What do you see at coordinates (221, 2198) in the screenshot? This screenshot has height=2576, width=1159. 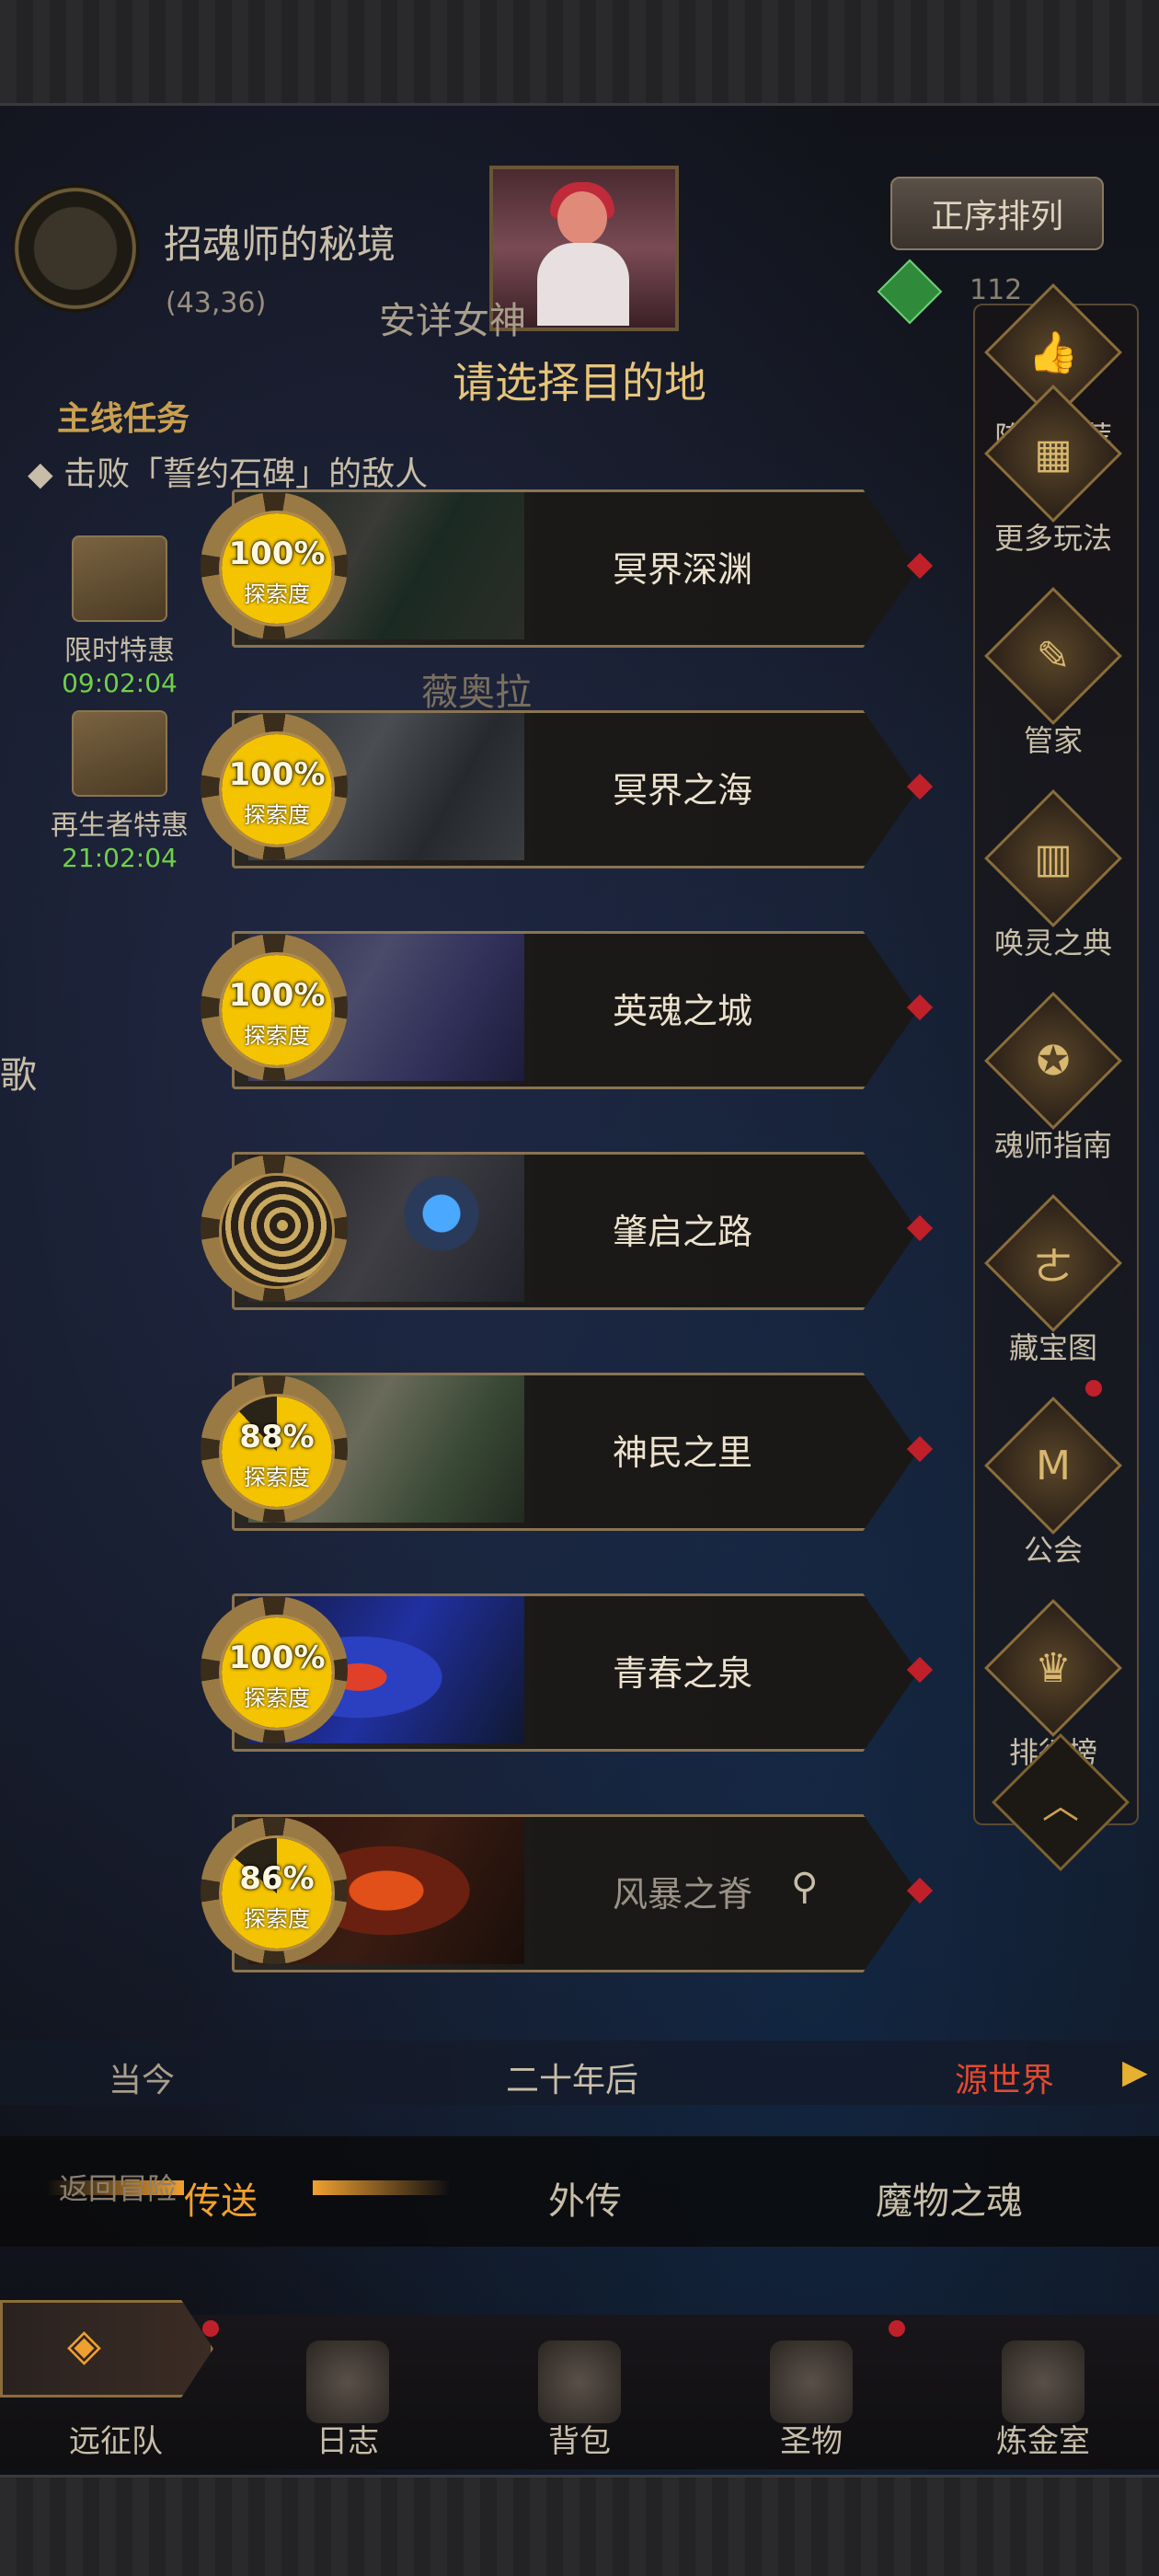 I see `tab-teleport: 传送` at bounding box center [221, 2198].